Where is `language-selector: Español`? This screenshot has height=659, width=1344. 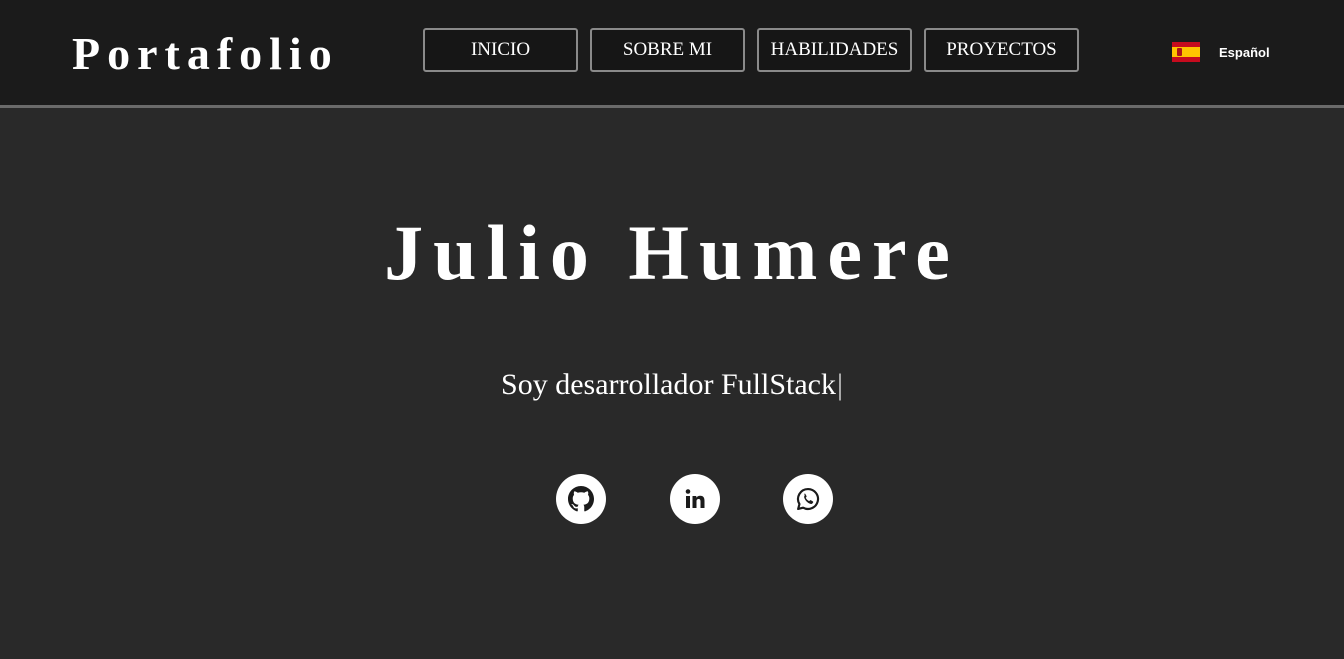
language-selector: Español is located at coordinates (1221, 52).